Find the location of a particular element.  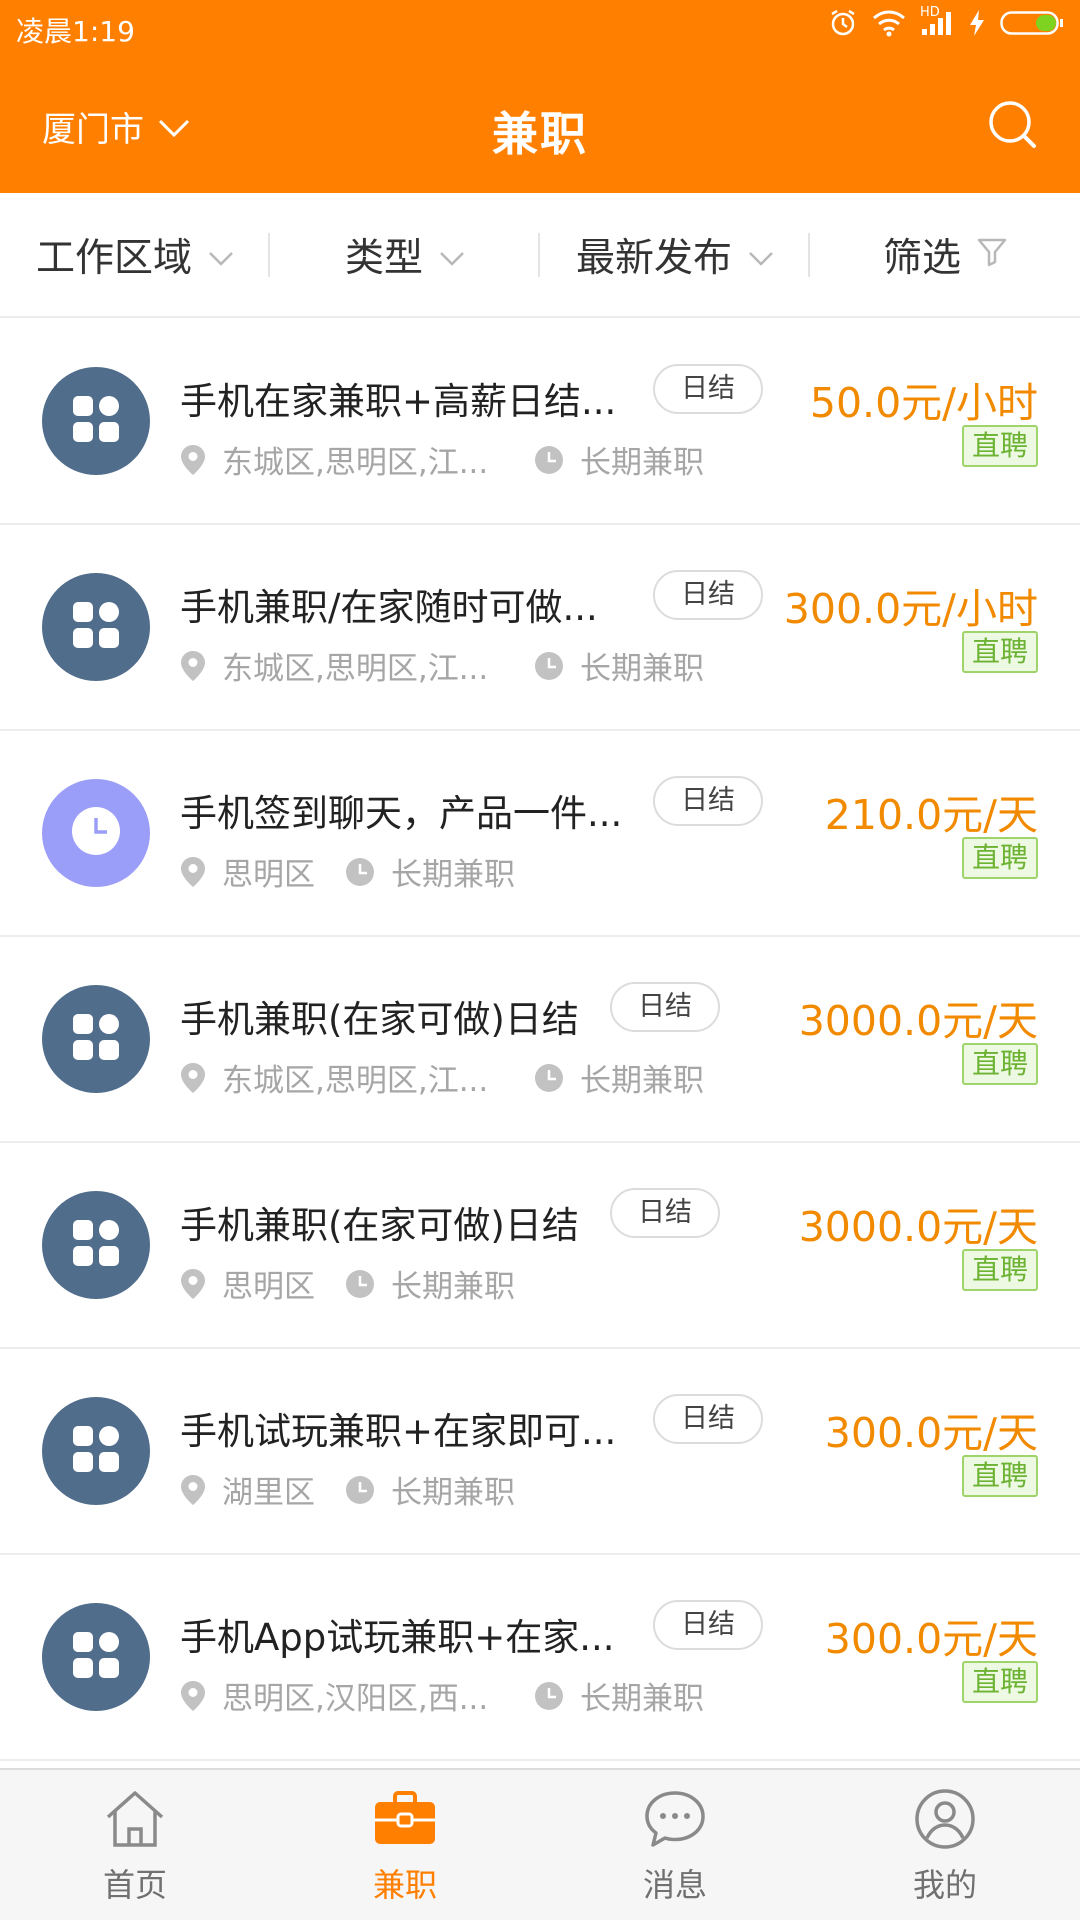

job-row: 手机签到聊天，产品一件... 日结 思明区 长期兼职 210.0元/天 直聘 is located at coordinates (540, 834).